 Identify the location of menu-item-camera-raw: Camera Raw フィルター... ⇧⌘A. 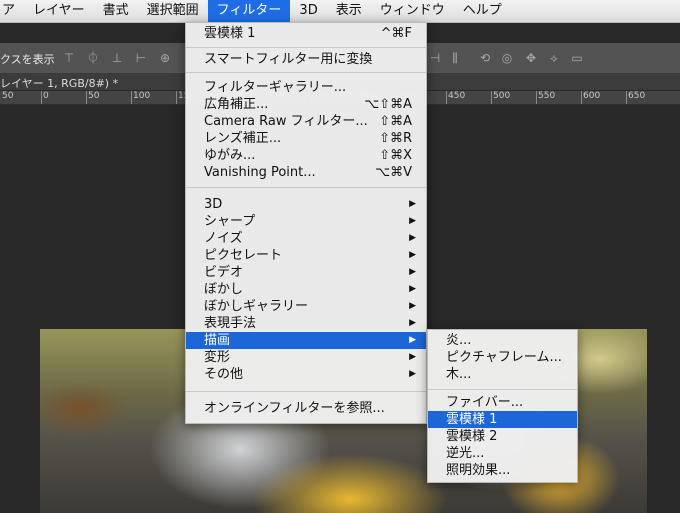
(306, 121).